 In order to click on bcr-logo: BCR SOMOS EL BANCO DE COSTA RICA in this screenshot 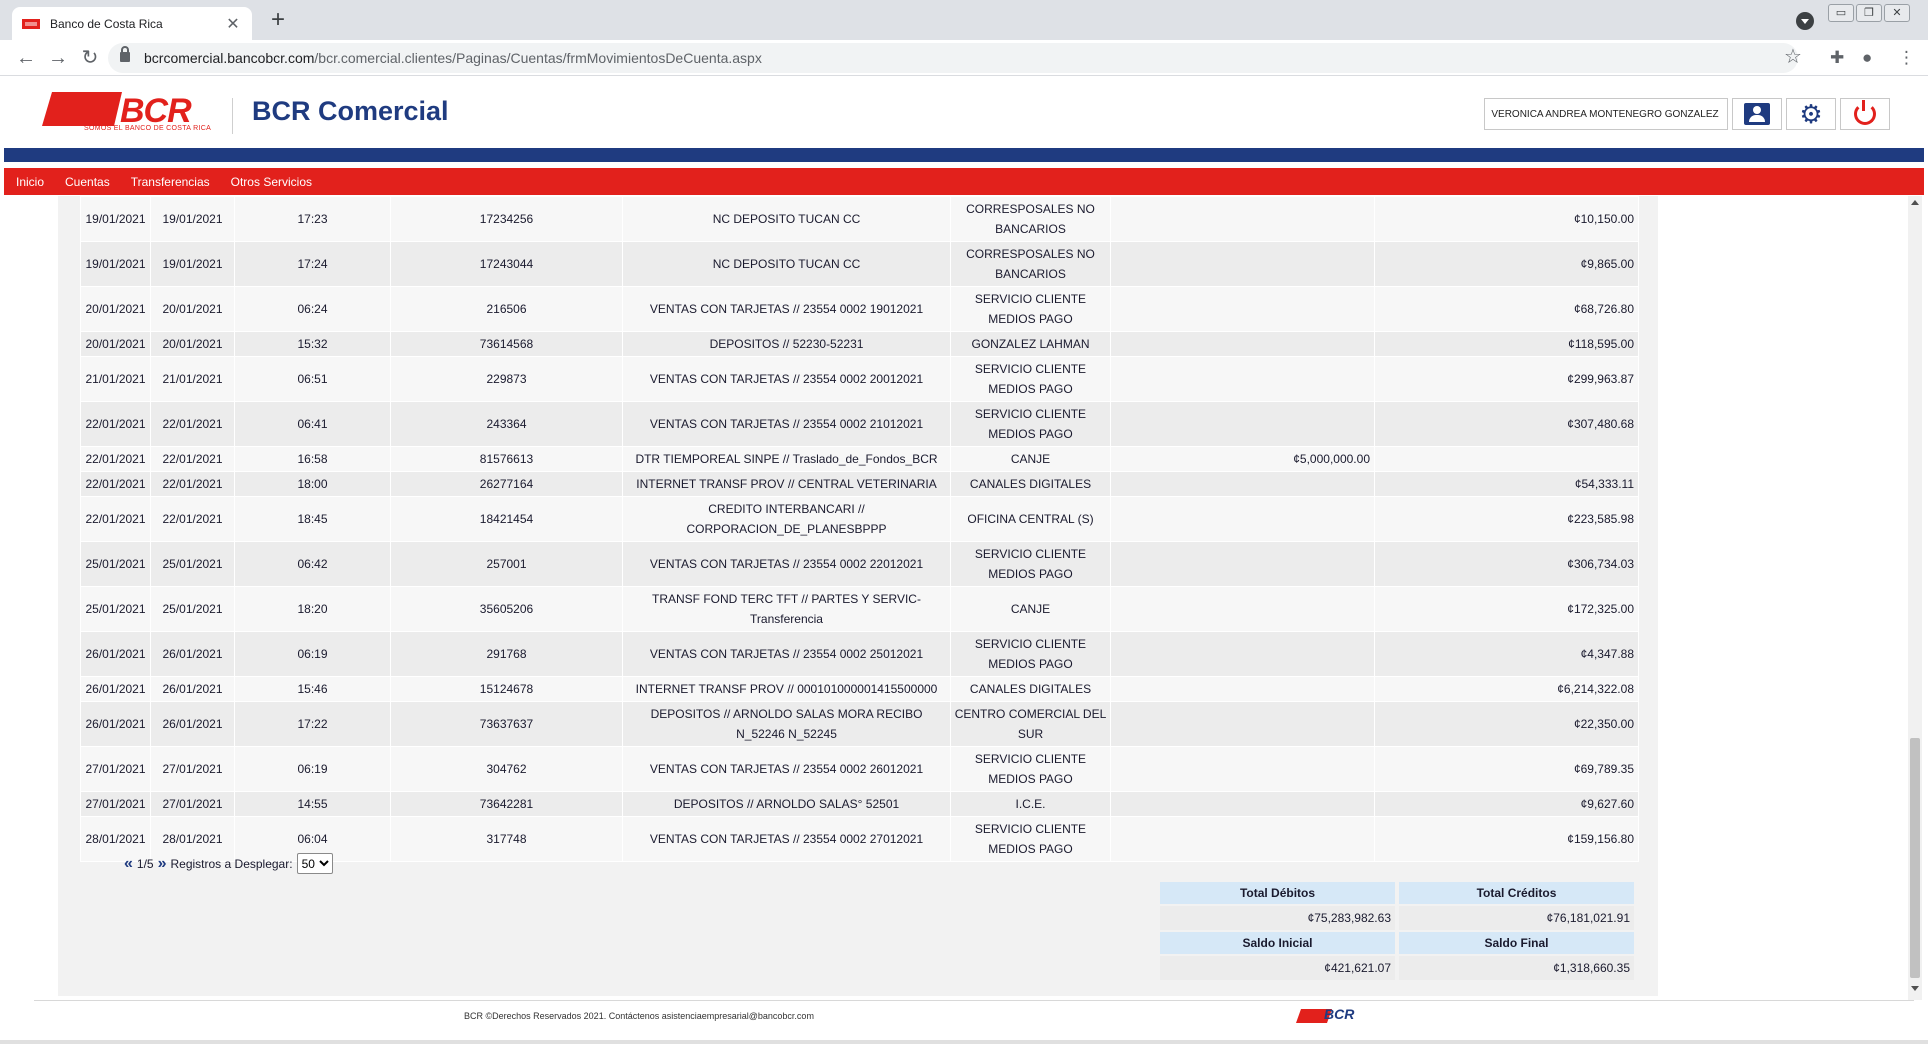, I will do `click(126, 114)`.